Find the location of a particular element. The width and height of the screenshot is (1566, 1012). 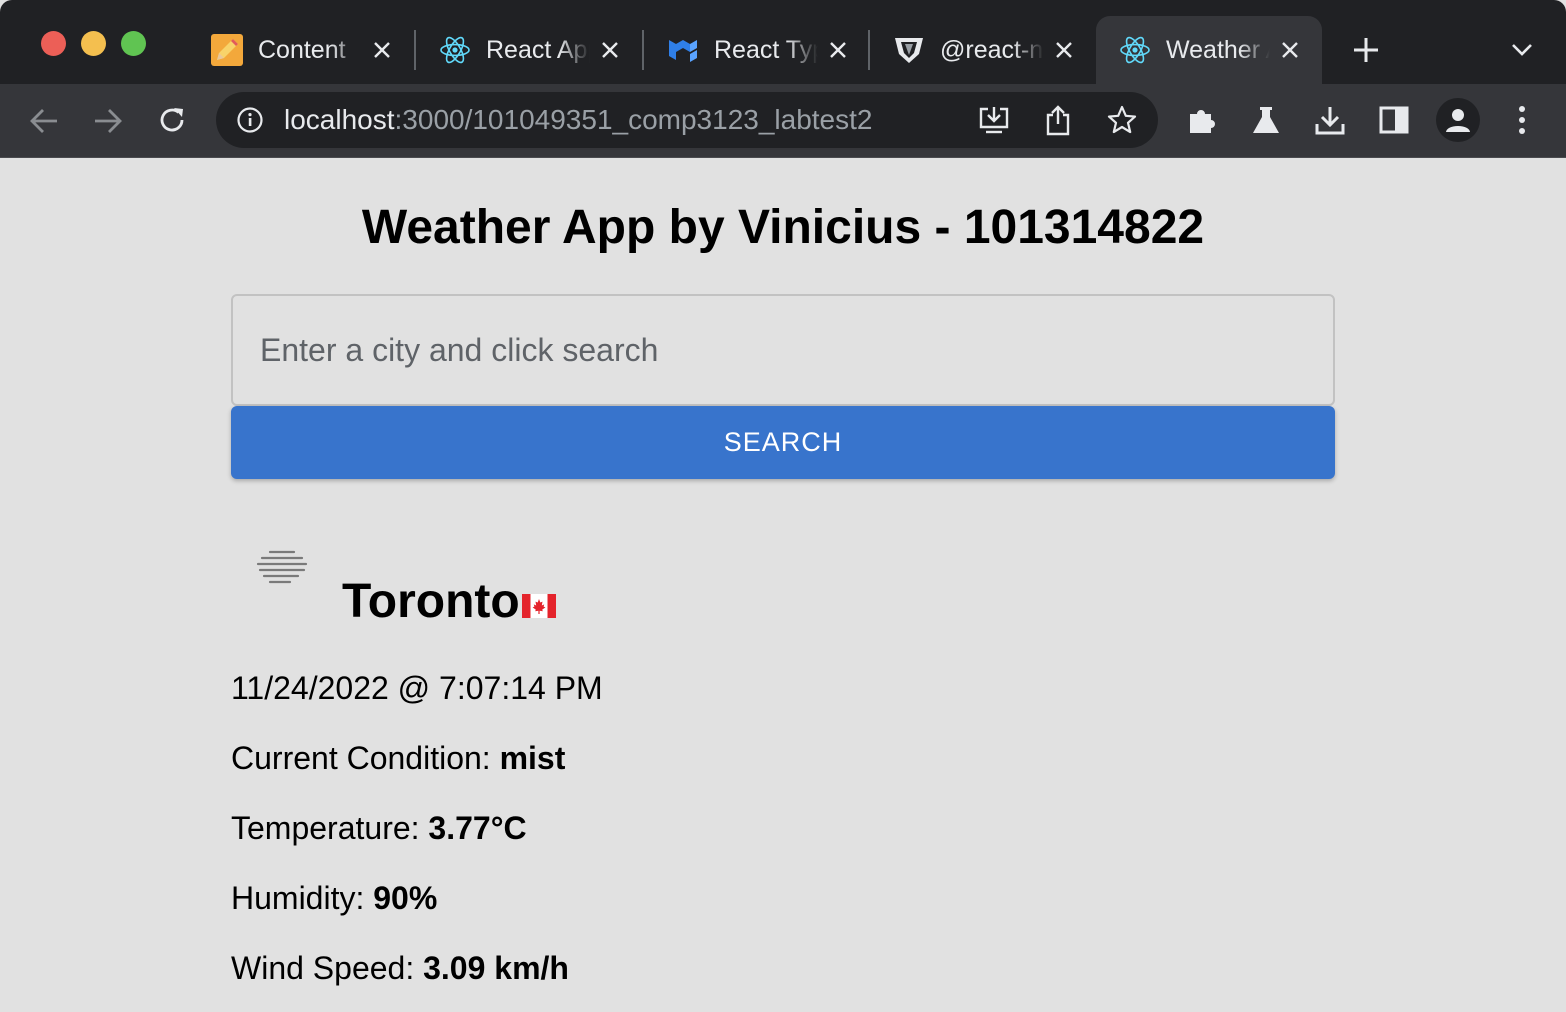

tab-label: React Typescript is located at coordinates (766, 50).